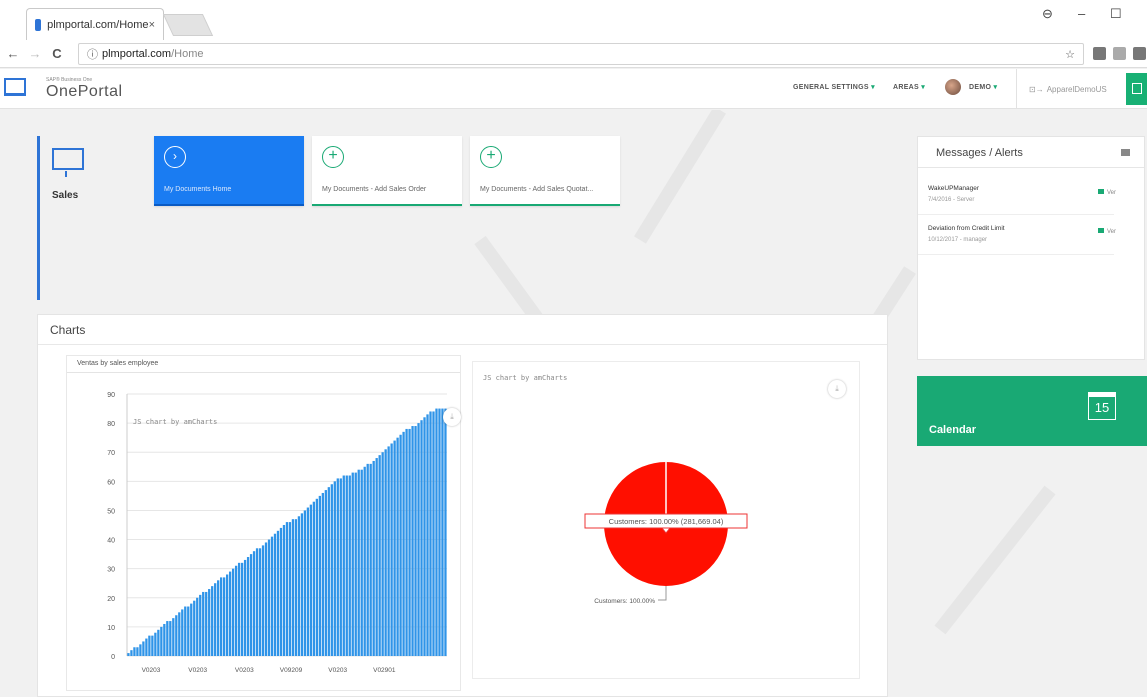  I want to click on tab-close-icon: ×, so click(152, 25).